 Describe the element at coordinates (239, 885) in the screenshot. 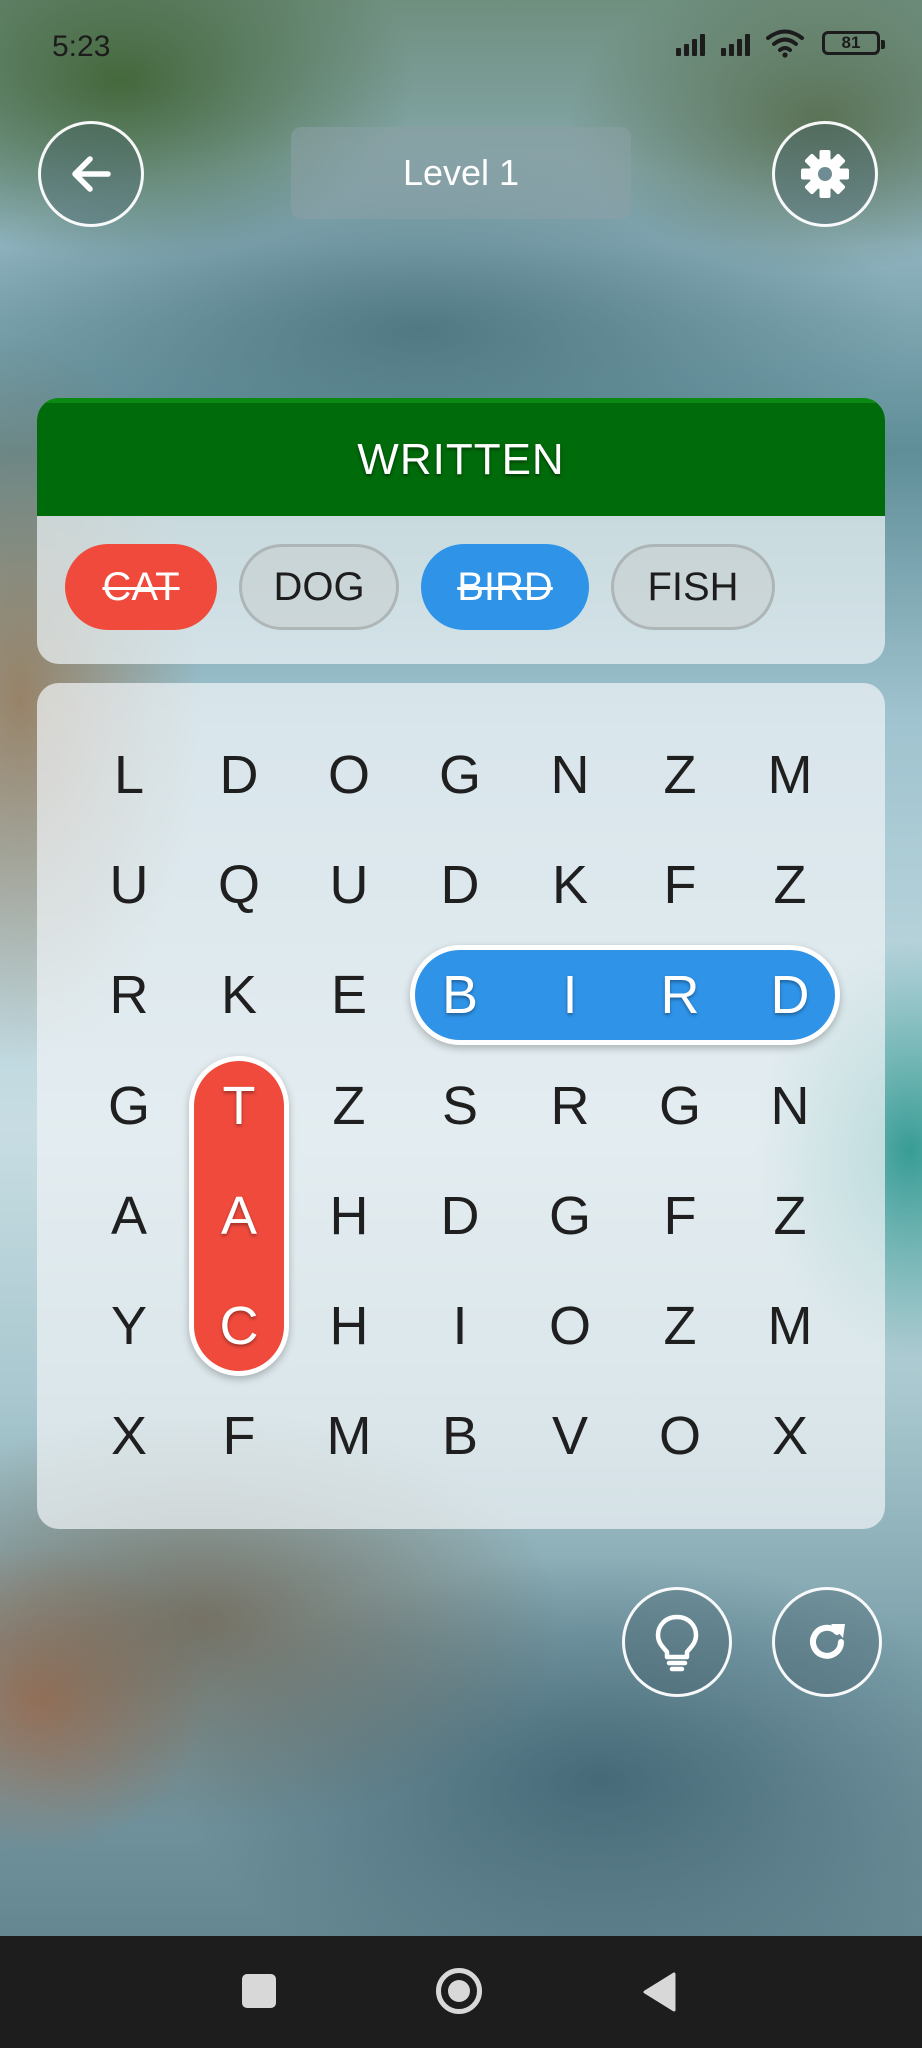

I see `grid-cell: Q` at that location.